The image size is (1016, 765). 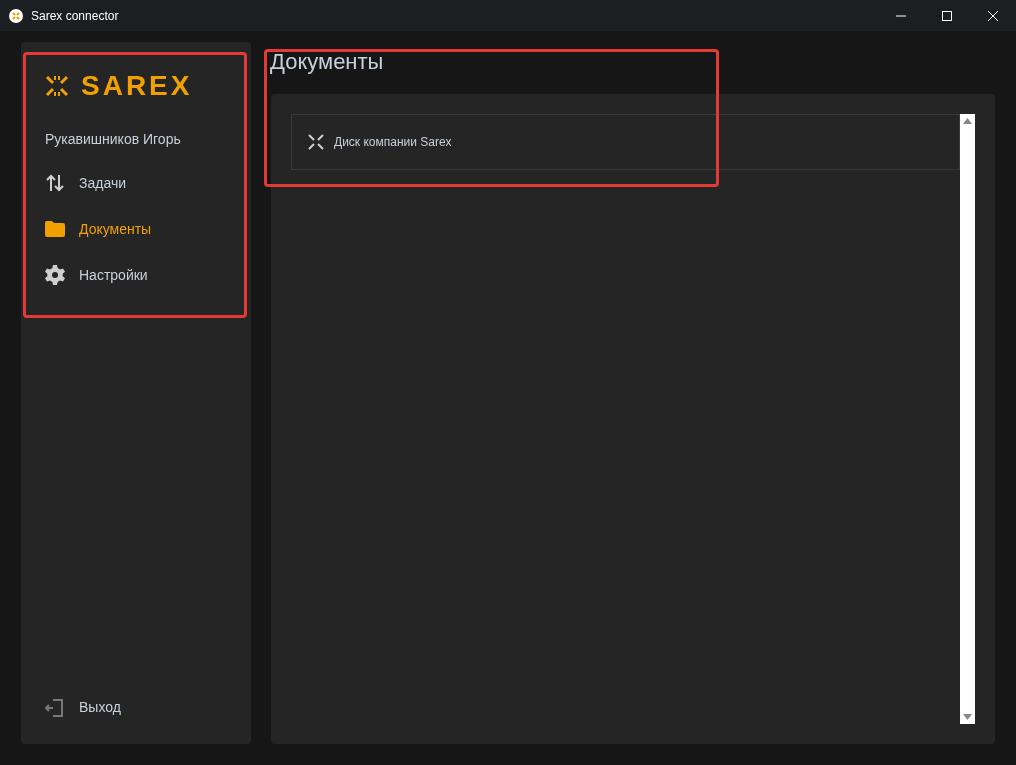 What do you see at coordinates (55, 275) in the screenshot?
I see `gear-icon` at bounding box center [55, 275].